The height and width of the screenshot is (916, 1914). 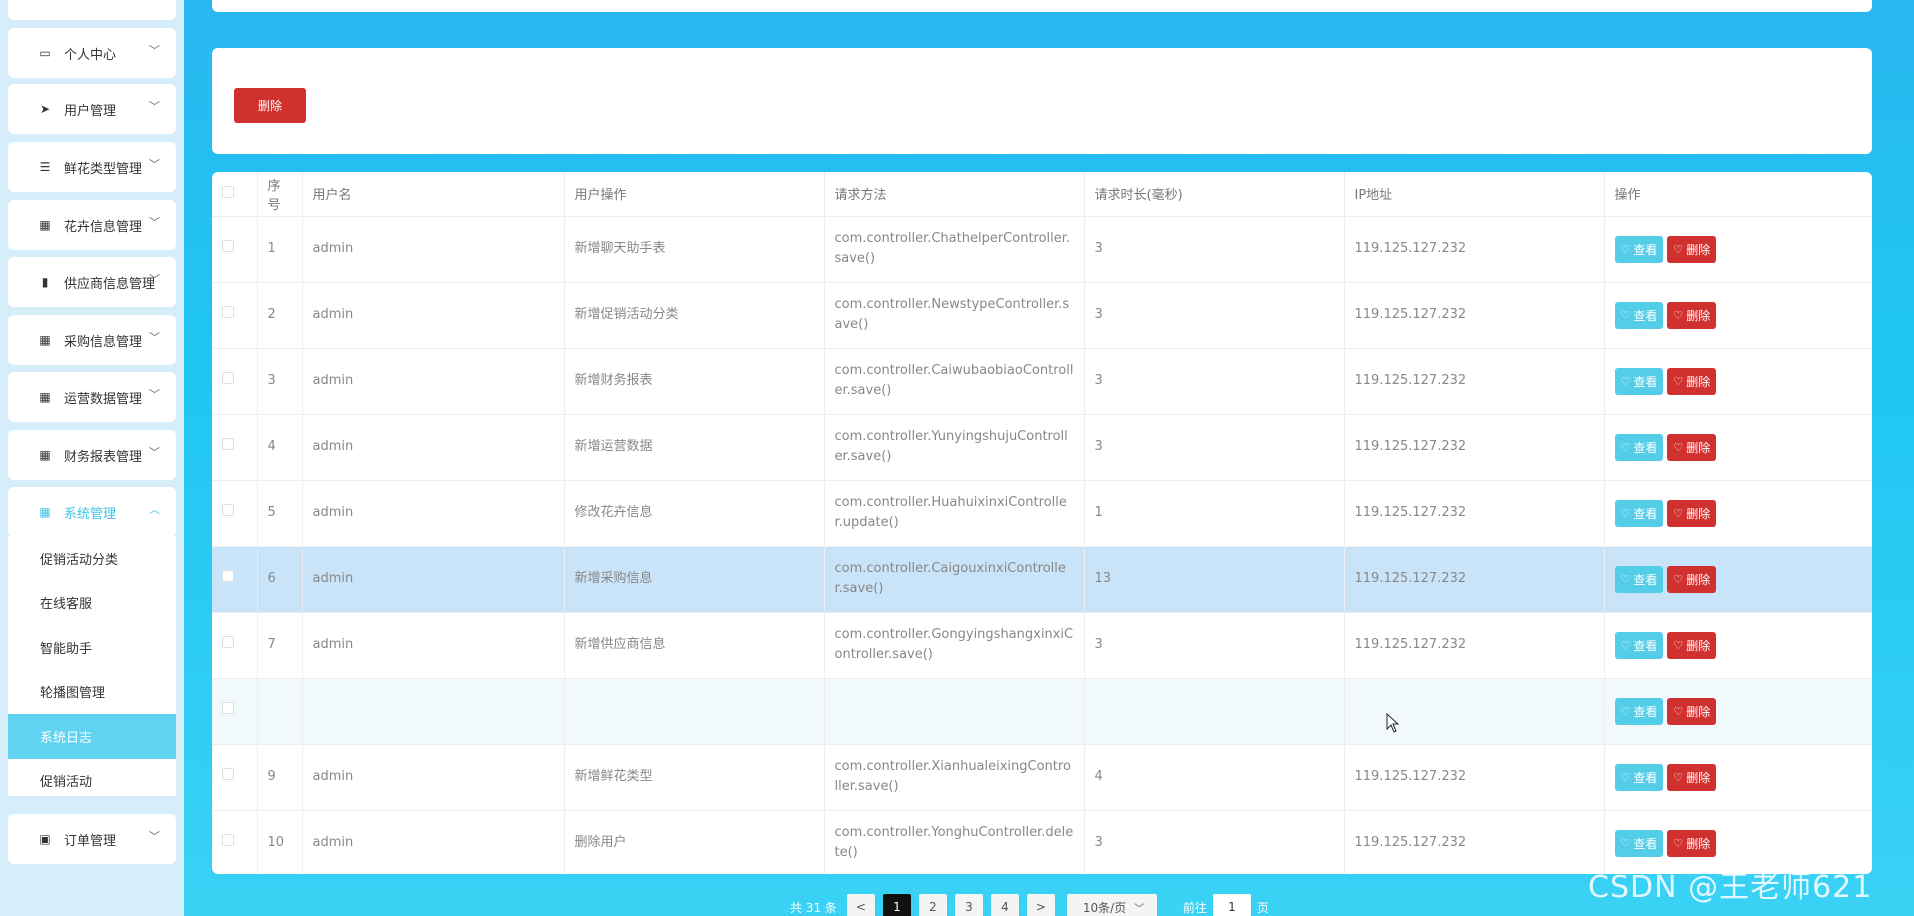 What do you see at coordinates (92, 225) in the screenshot?
I see `menu-item-flower-info-management: ▦ 花卉信息管理 ﹀` at bounding box center [92, 225].